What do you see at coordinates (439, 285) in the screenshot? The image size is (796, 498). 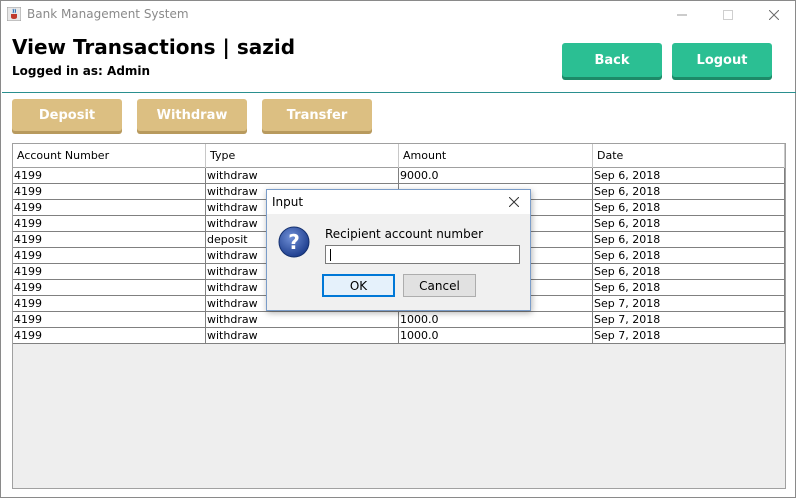 I see `cancel-button: Cancel` at bounding box center [439, 285].